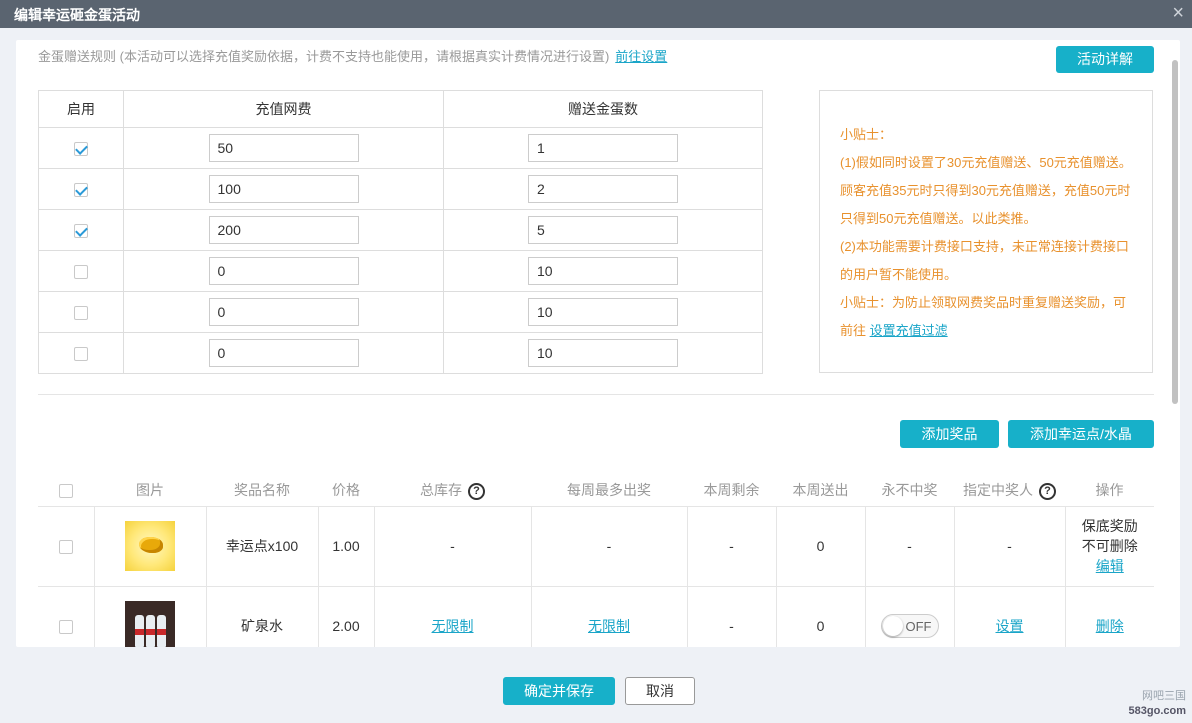  What do you see at coordinates (283, 109) in the screenshot?
I see `col-recharge: 充值网费` at bounding box center [283, 109].